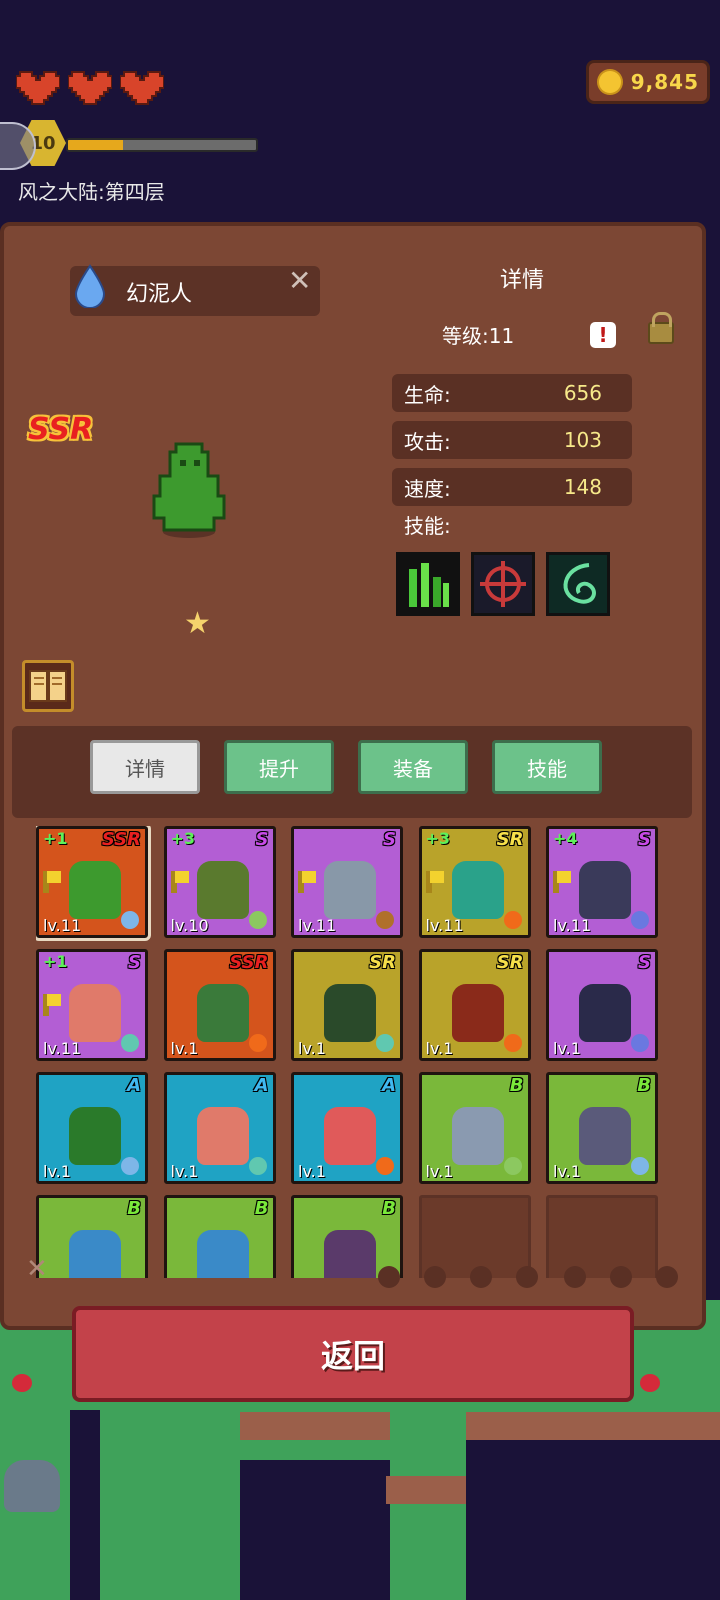 Image resolution: width=720 pixels, height=1600 pixels. I want to click on empty-roster-slot, so click(602, 1236).